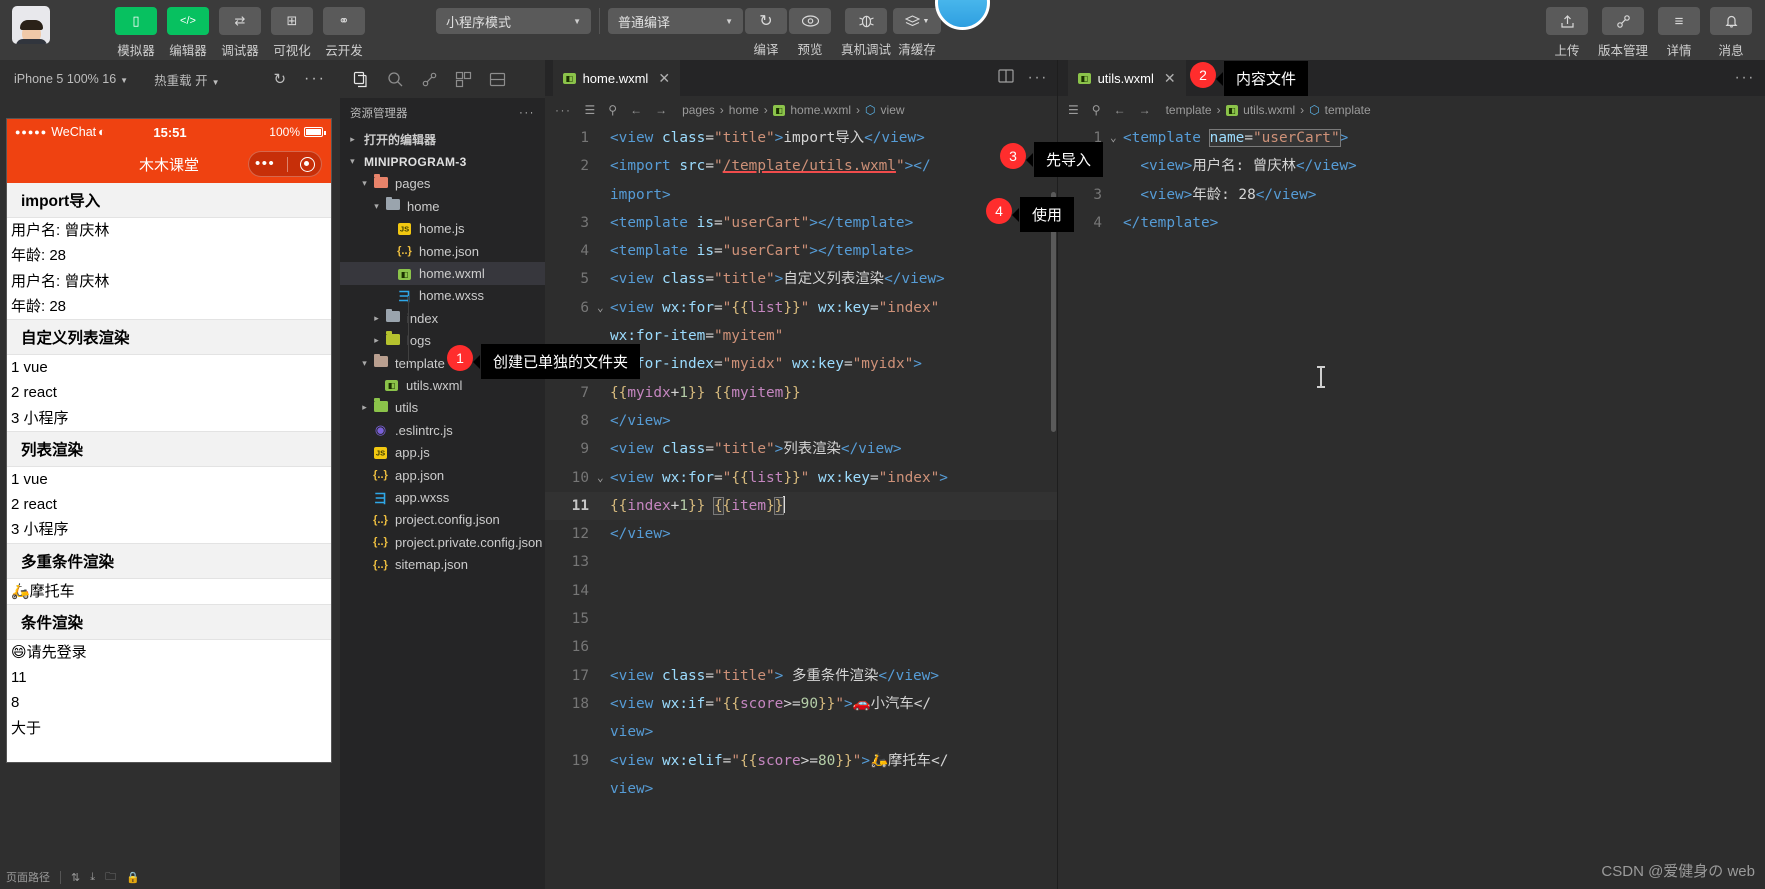 This screenshot has height=889, width=1765. I want to click on tree-item-open-editors: ▸ 打开的编辑器, so click(442, 139).